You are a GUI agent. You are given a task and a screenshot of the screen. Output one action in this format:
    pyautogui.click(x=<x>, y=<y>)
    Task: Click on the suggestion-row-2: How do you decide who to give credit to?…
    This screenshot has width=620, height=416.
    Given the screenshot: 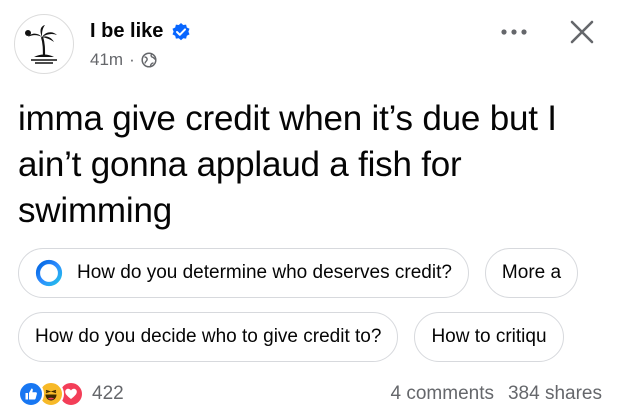 What is the action you would take?
    pyautogui.click(x=291, y=337)
    